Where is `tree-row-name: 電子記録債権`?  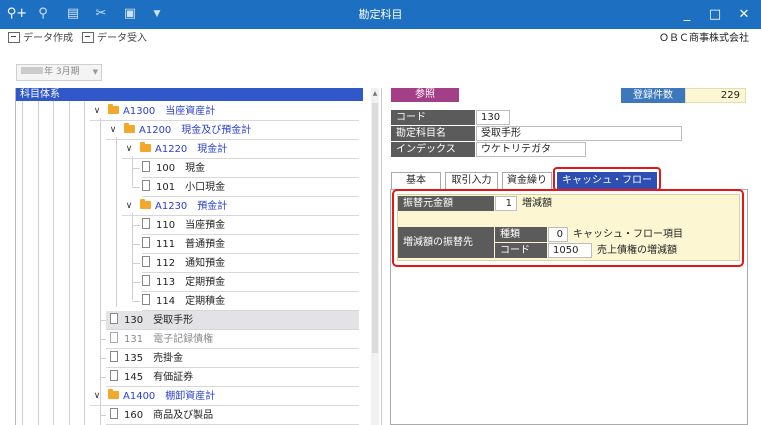 tree-row-name: 電子記録債権 is located at coordinates (183, 339).